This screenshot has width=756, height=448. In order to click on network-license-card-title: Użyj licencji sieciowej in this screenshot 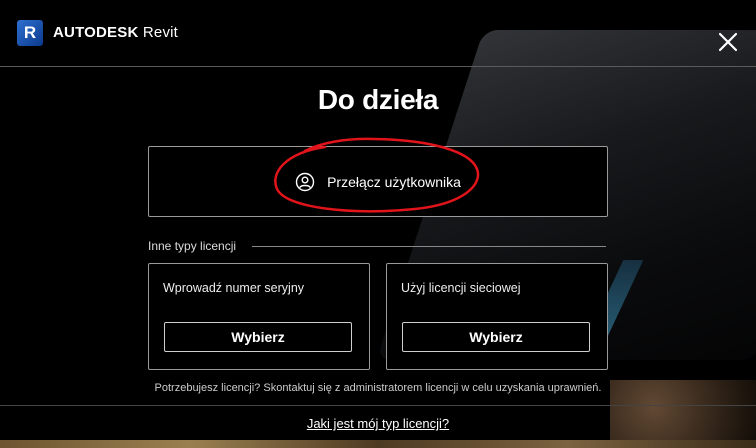, I will do `click(461, 288)`.